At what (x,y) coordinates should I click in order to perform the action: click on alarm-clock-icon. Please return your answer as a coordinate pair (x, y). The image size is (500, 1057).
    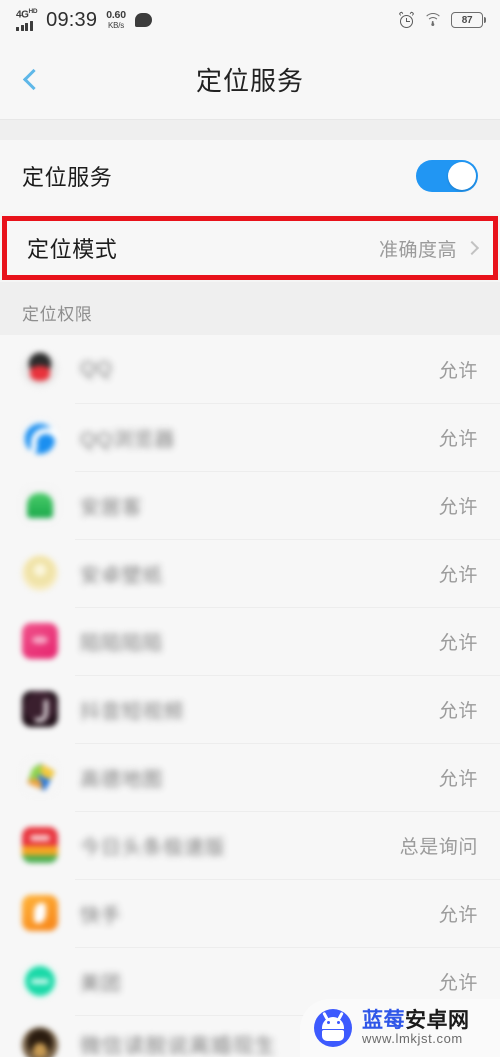
    Looking at the image, I should click on (406, 19).